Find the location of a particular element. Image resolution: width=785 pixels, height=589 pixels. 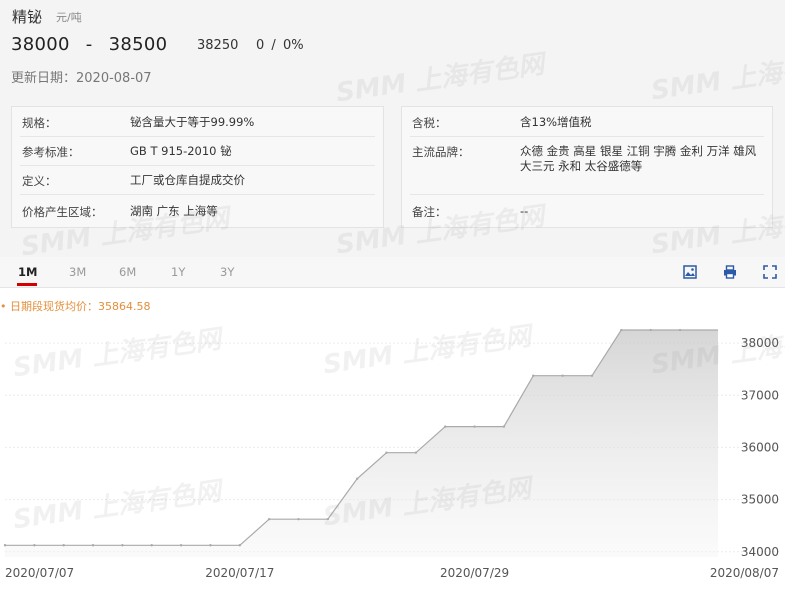

info-row: 定义： 工厂或仓库自提成交价 is located at coordinates (197, 180).